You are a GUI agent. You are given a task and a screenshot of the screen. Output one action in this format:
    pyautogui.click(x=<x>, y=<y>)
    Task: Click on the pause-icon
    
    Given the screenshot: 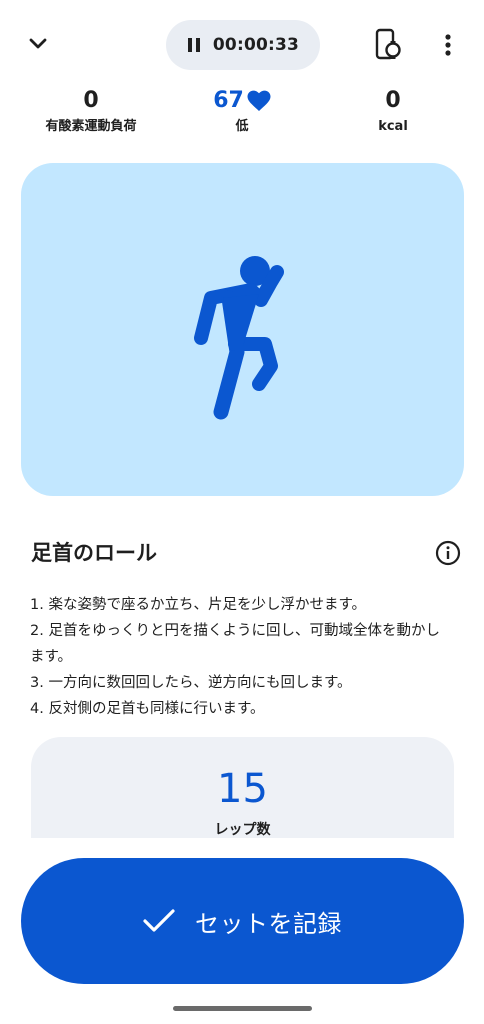 What is the action you would take?
    pyautogui.click(x=193, y=45)
    